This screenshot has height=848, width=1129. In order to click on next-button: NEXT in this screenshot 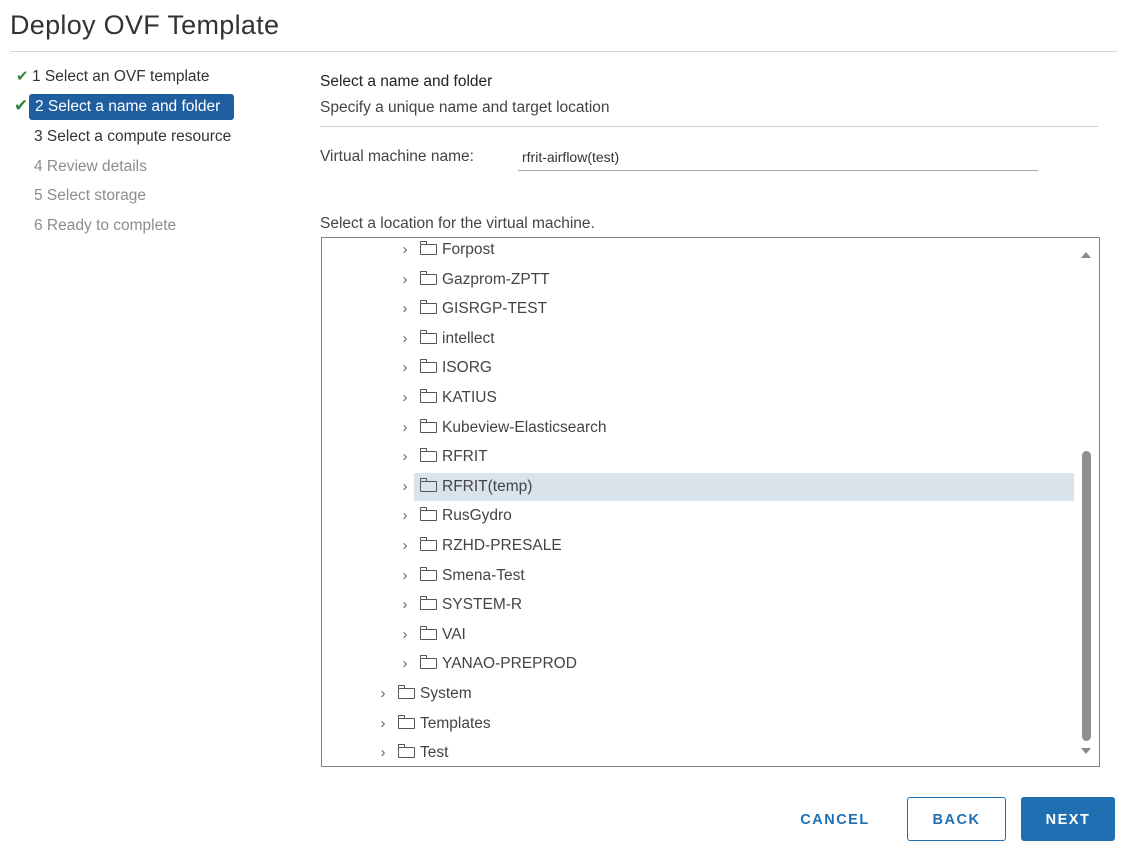, I will do `click(1068, 819)`.